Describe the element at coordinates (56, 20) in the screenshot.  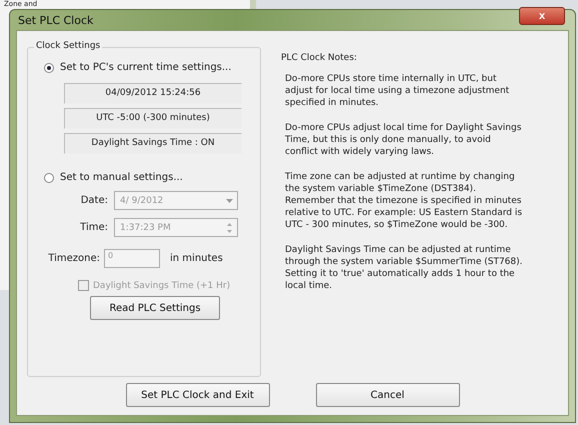
I see `window-title: Set PLC Clock` at that location.